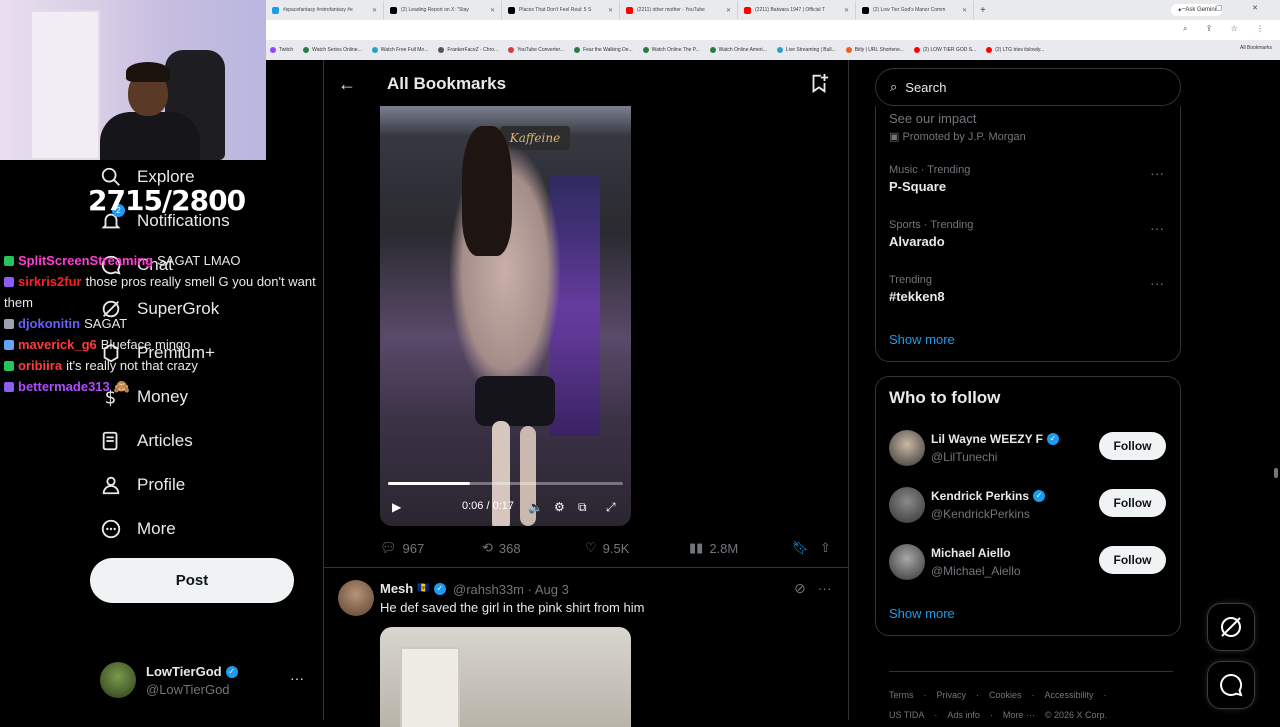 The height and width of the screenshot is (727, 1280). What do you see at coordinates (429, 483) in the screenshot?
I see `video-progress-fill` at bounding box center [429, 483].